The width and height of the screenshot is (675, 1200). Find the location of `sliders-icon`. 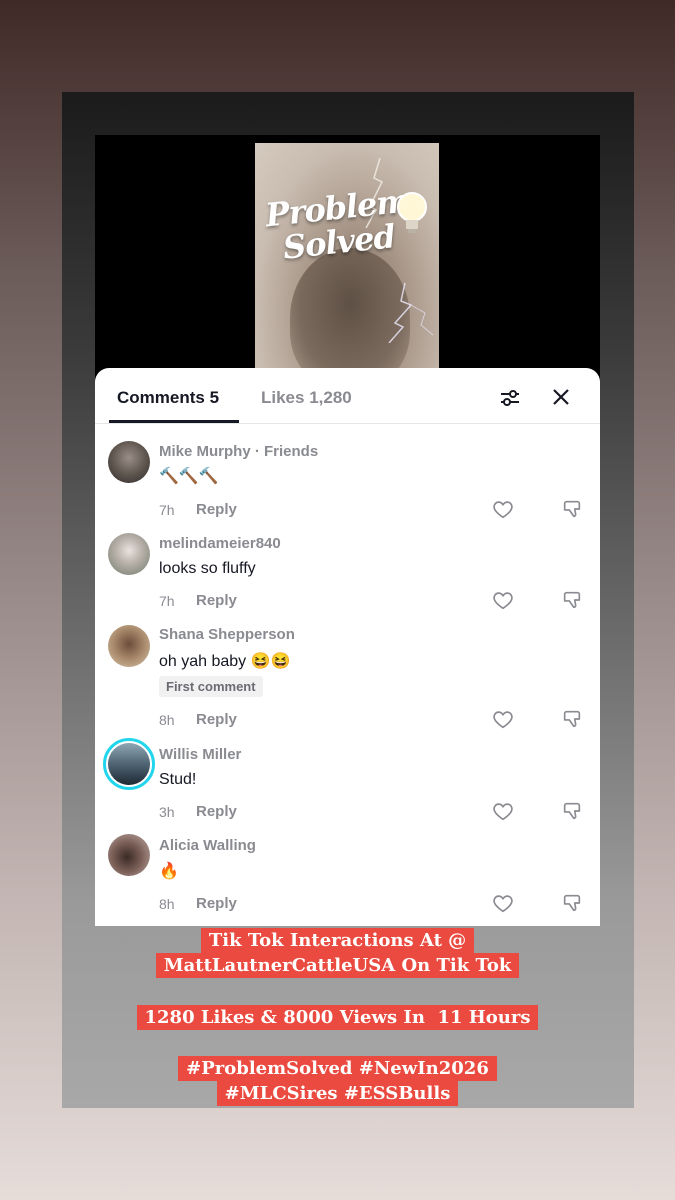

sliders-icon is located at coordinates (510, 398).